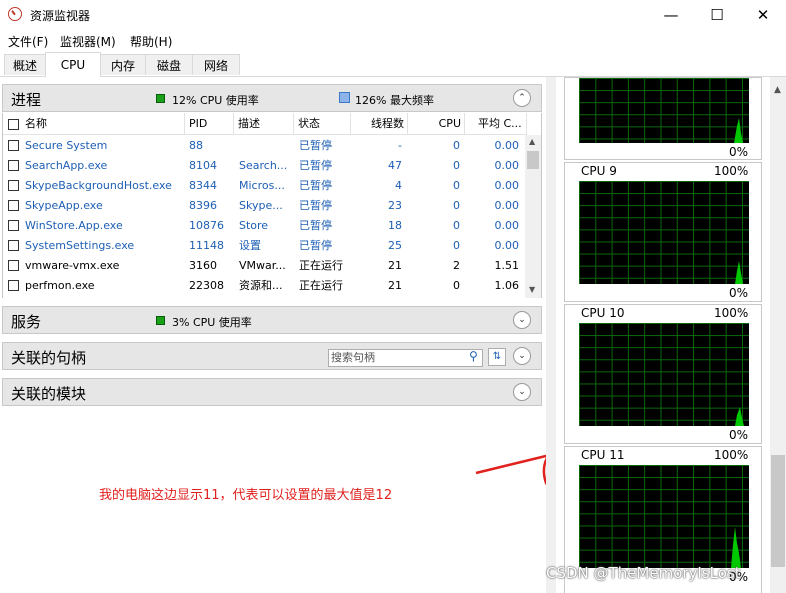 The width and height of the screenshot is (786, 593). Describe the element at coordinates (272, 356) in the screenshot. I see `handles-header: 关联的句柄 搜索句柄 ⚲ ⇅ ⌄` at that location.